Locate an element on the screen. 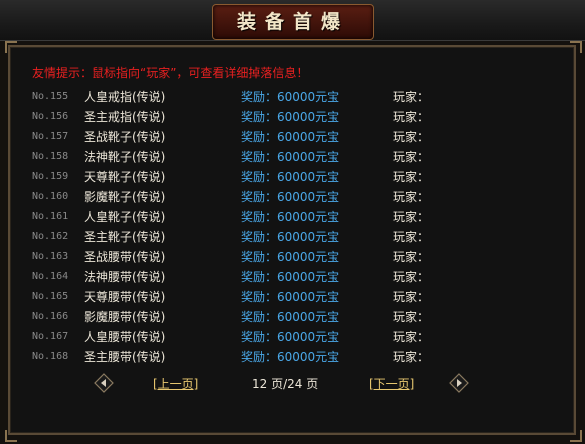 This screenshot has width=585, height=444. list-item: No.158 法神靴子(传说) 奖励：60000元宝 玩家： is located at coordinates (292, 157).